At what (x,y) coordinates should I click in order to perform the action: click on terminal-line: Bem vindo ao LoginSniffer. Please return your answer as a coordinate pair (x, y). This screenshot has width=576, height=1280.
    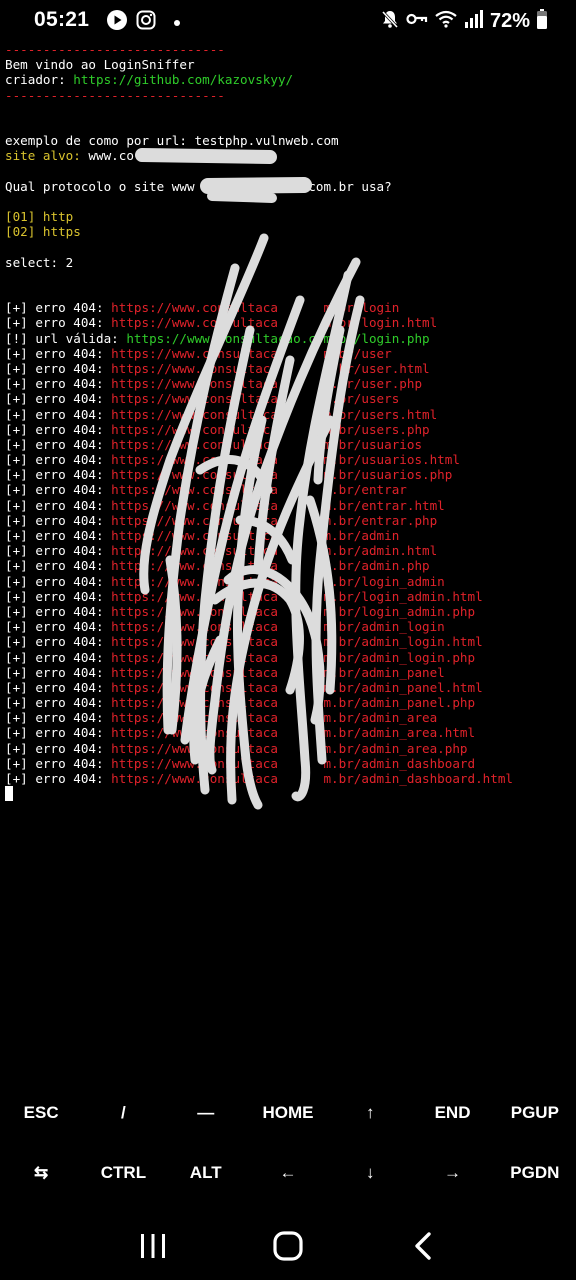
    Looking at the image, I should click on (288, 64).